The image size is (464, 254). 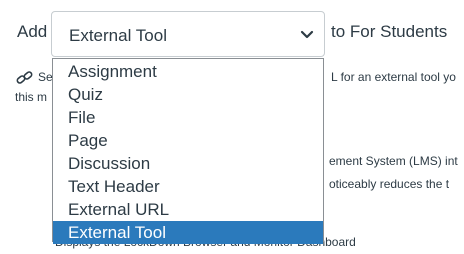 What do you see at coordinates (188, 117) in the screenshot?
I see `option-file: File` at bounding box center [188, 117].